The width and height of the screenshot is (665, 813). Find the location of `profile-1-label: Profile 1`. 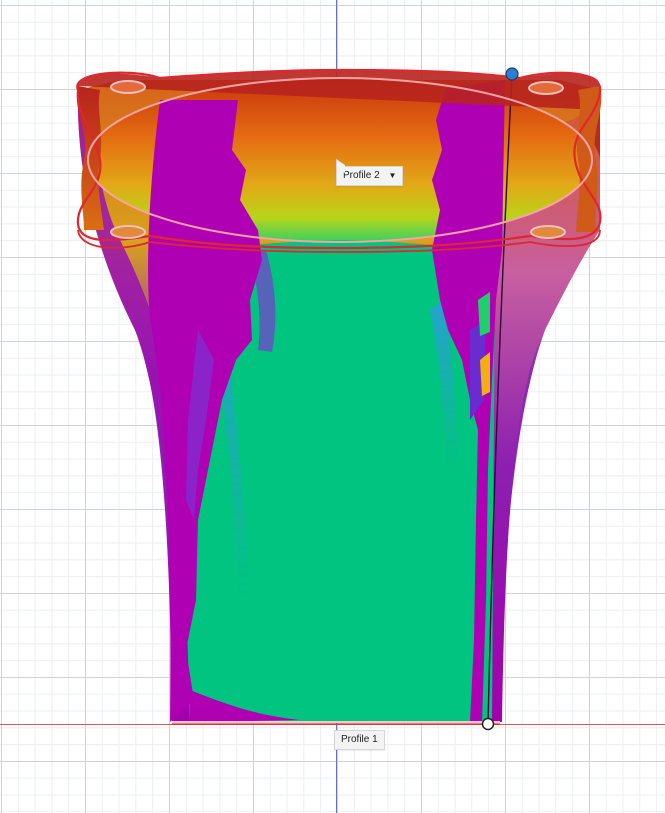

profile-1-label: Profile 1 is located at coordinates (359, 740).